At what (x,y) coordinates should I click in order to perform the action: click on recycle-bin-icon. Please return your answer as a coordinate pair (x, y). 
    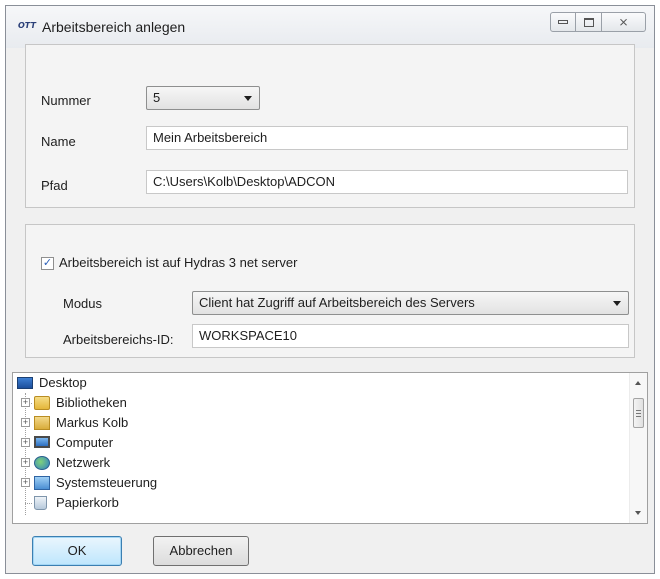
    Looking at the image, I should click on (40, 503).